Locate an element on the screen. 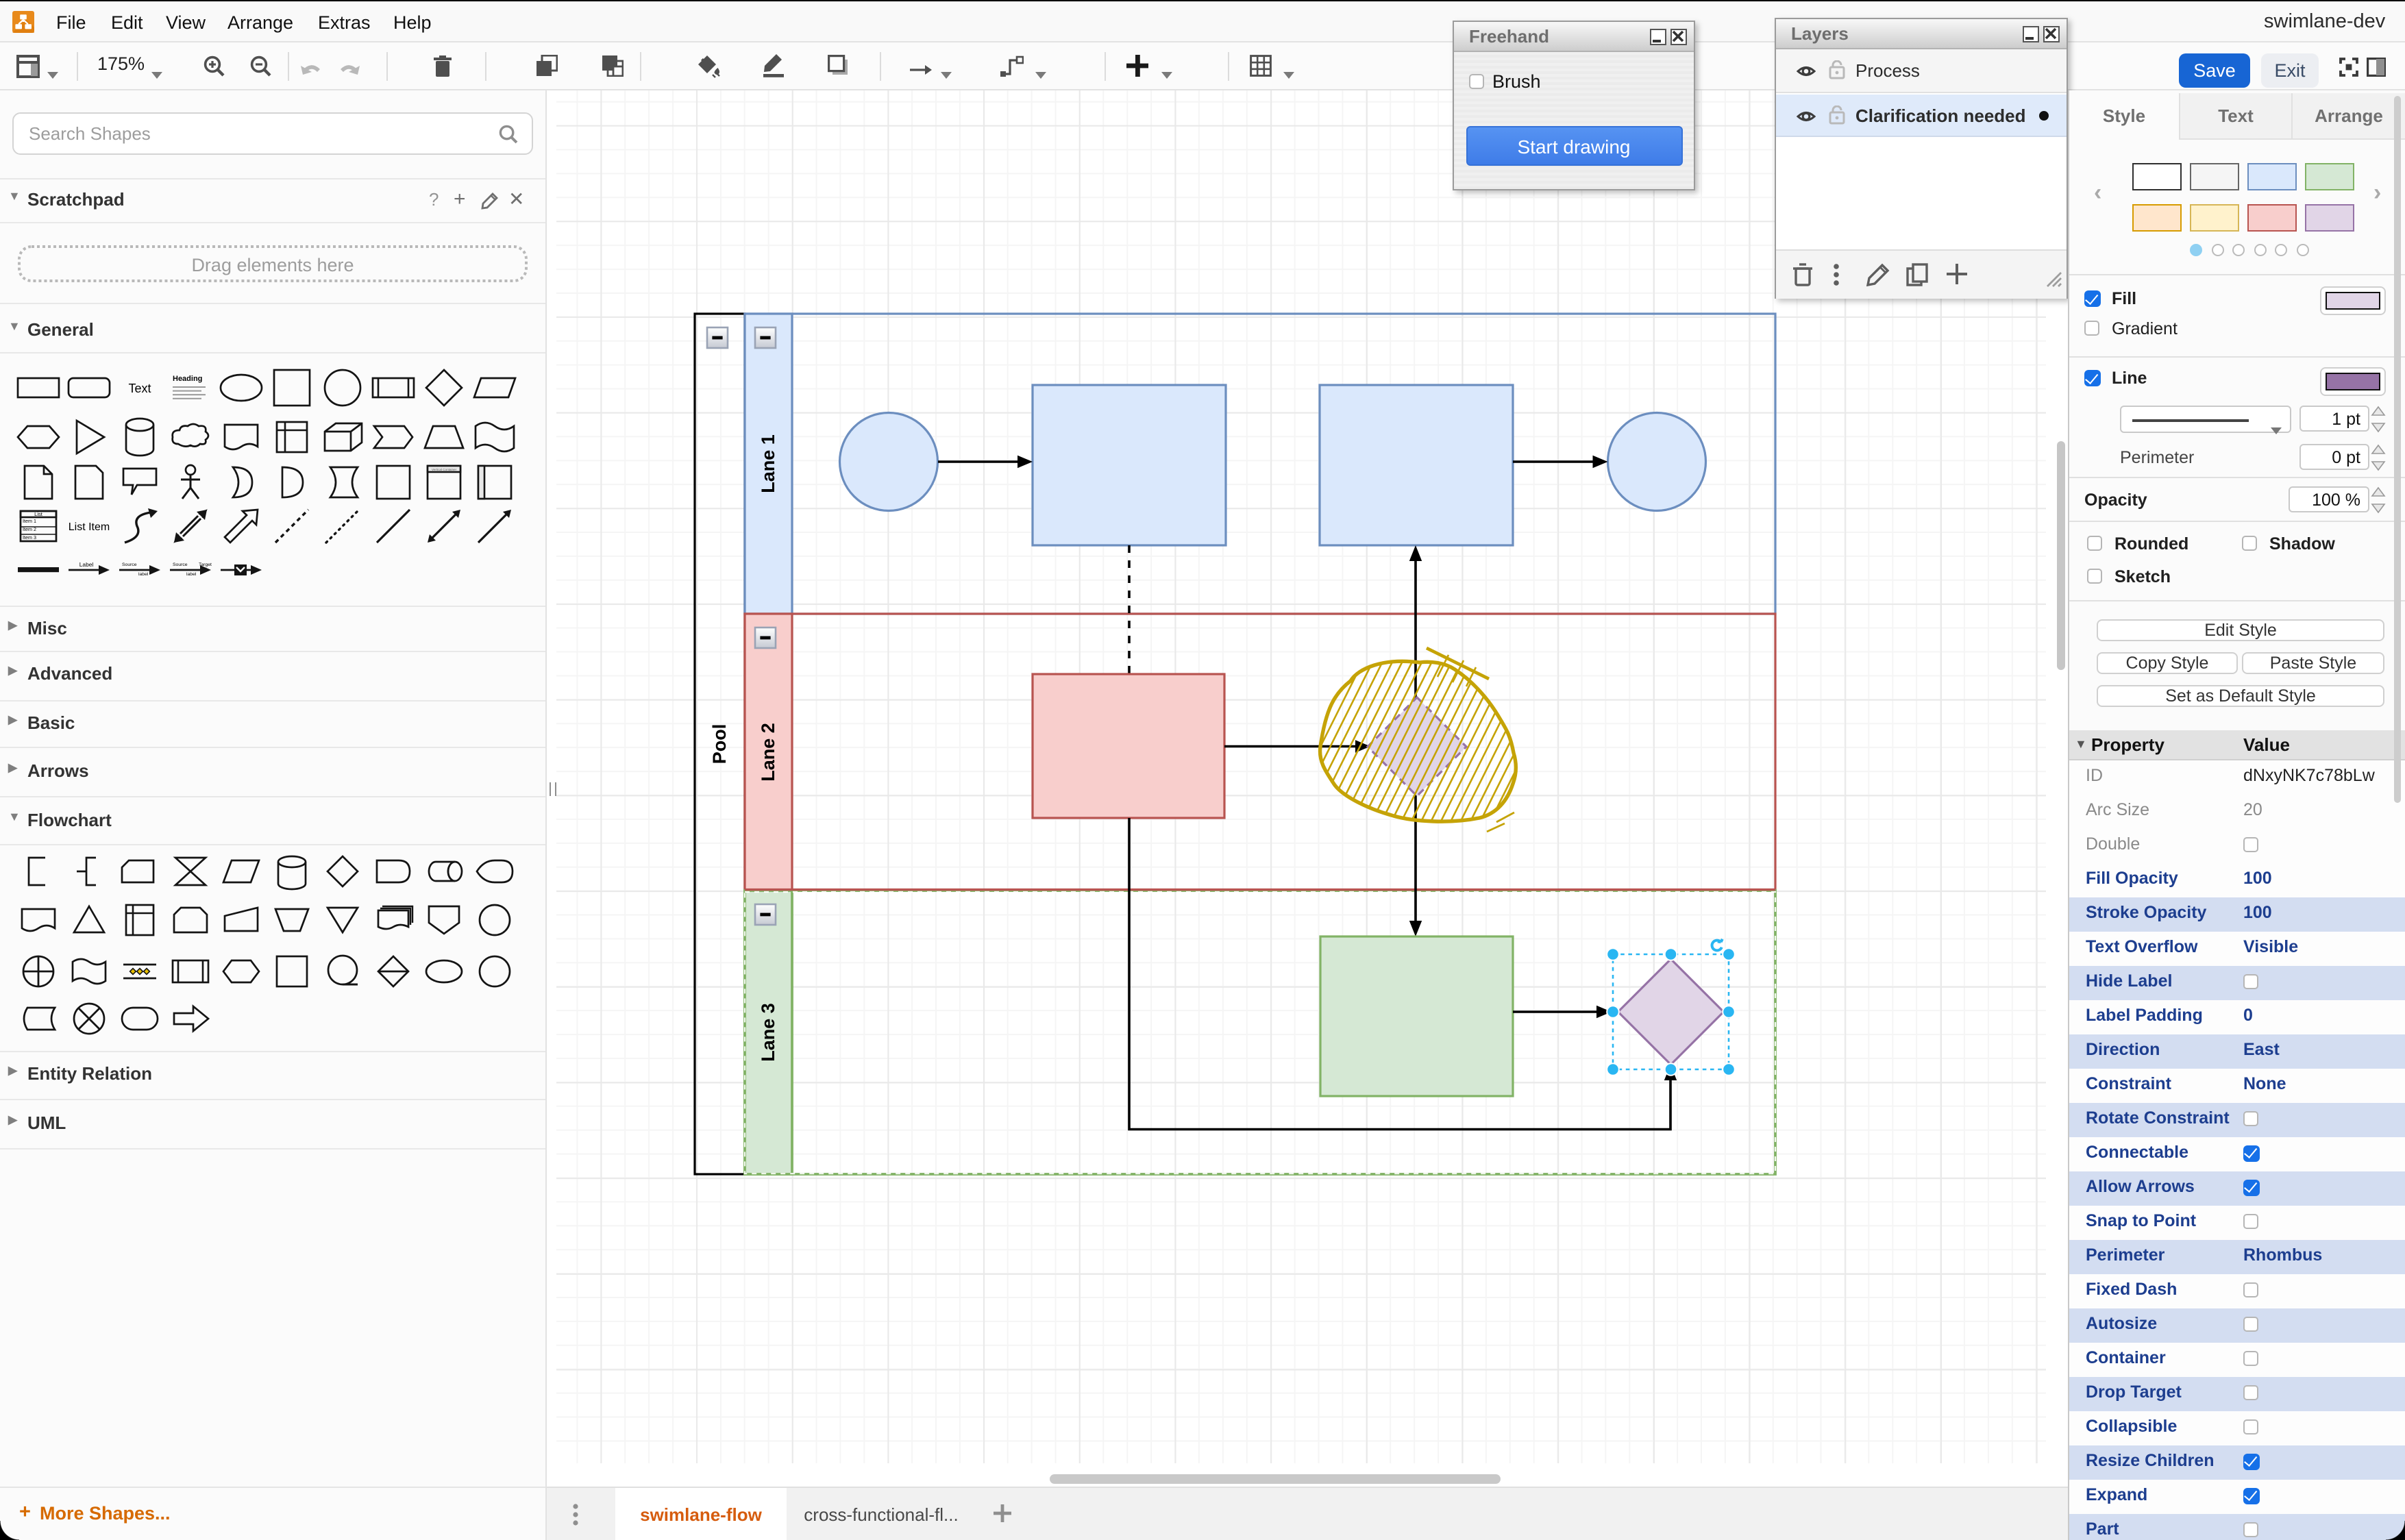  svg-text: Item 1 is located at coordinates (30, 521).